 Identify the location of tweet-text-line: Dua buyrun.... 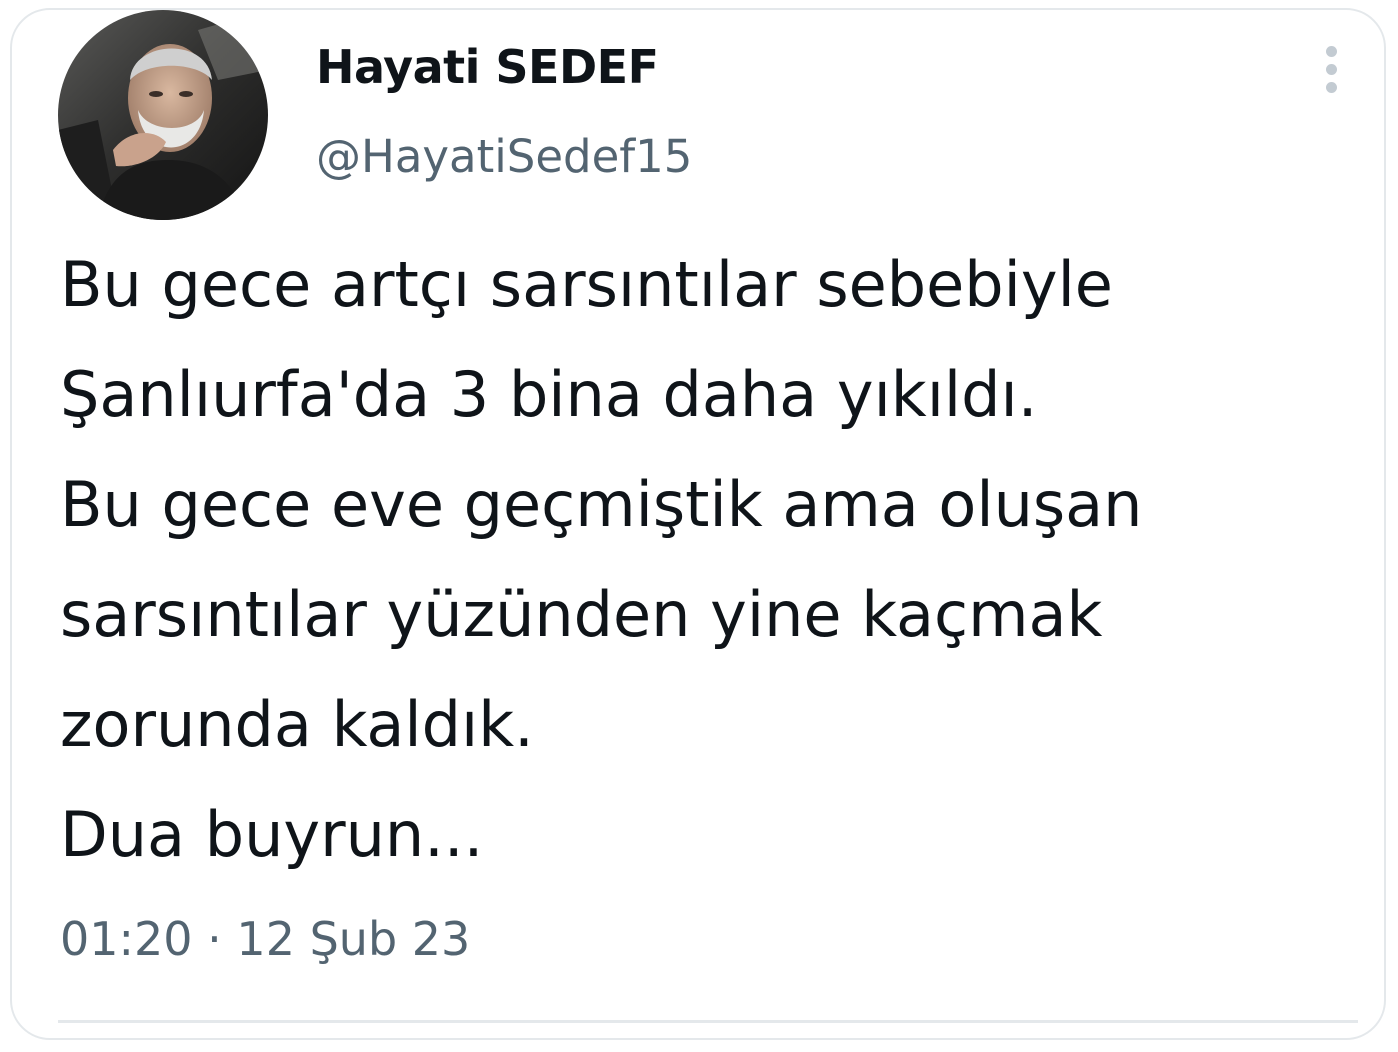
(272, 834).